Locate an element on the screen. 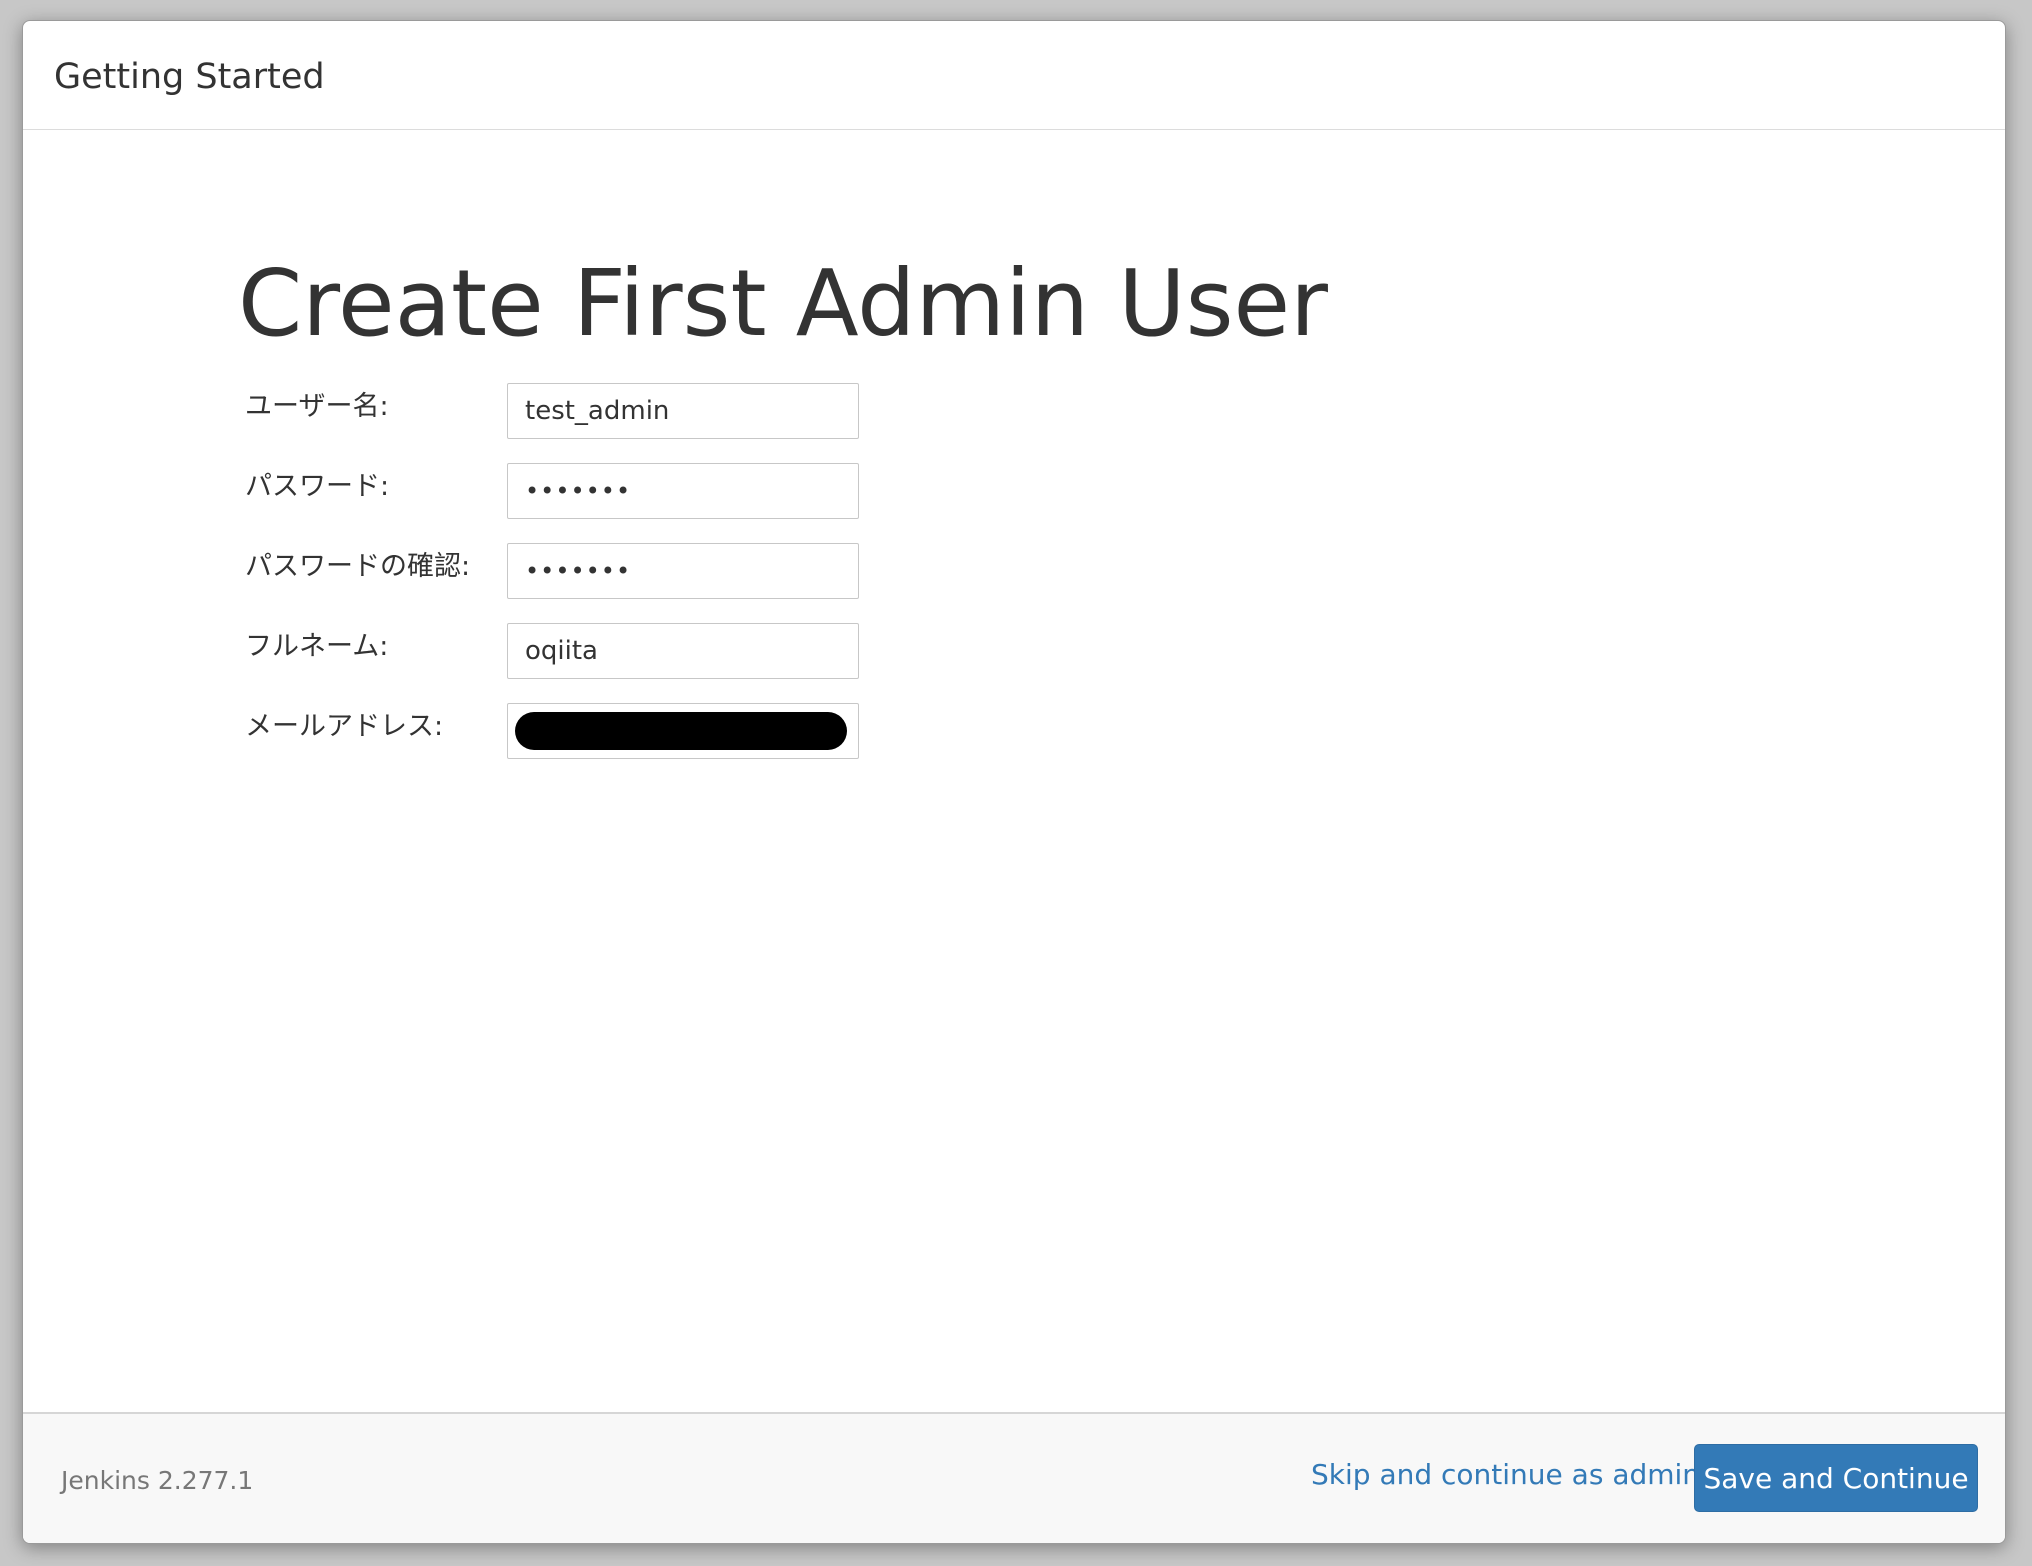 The width and height of the screenshot is (2032, 1566). password-input is located at coordinates (683, 491).